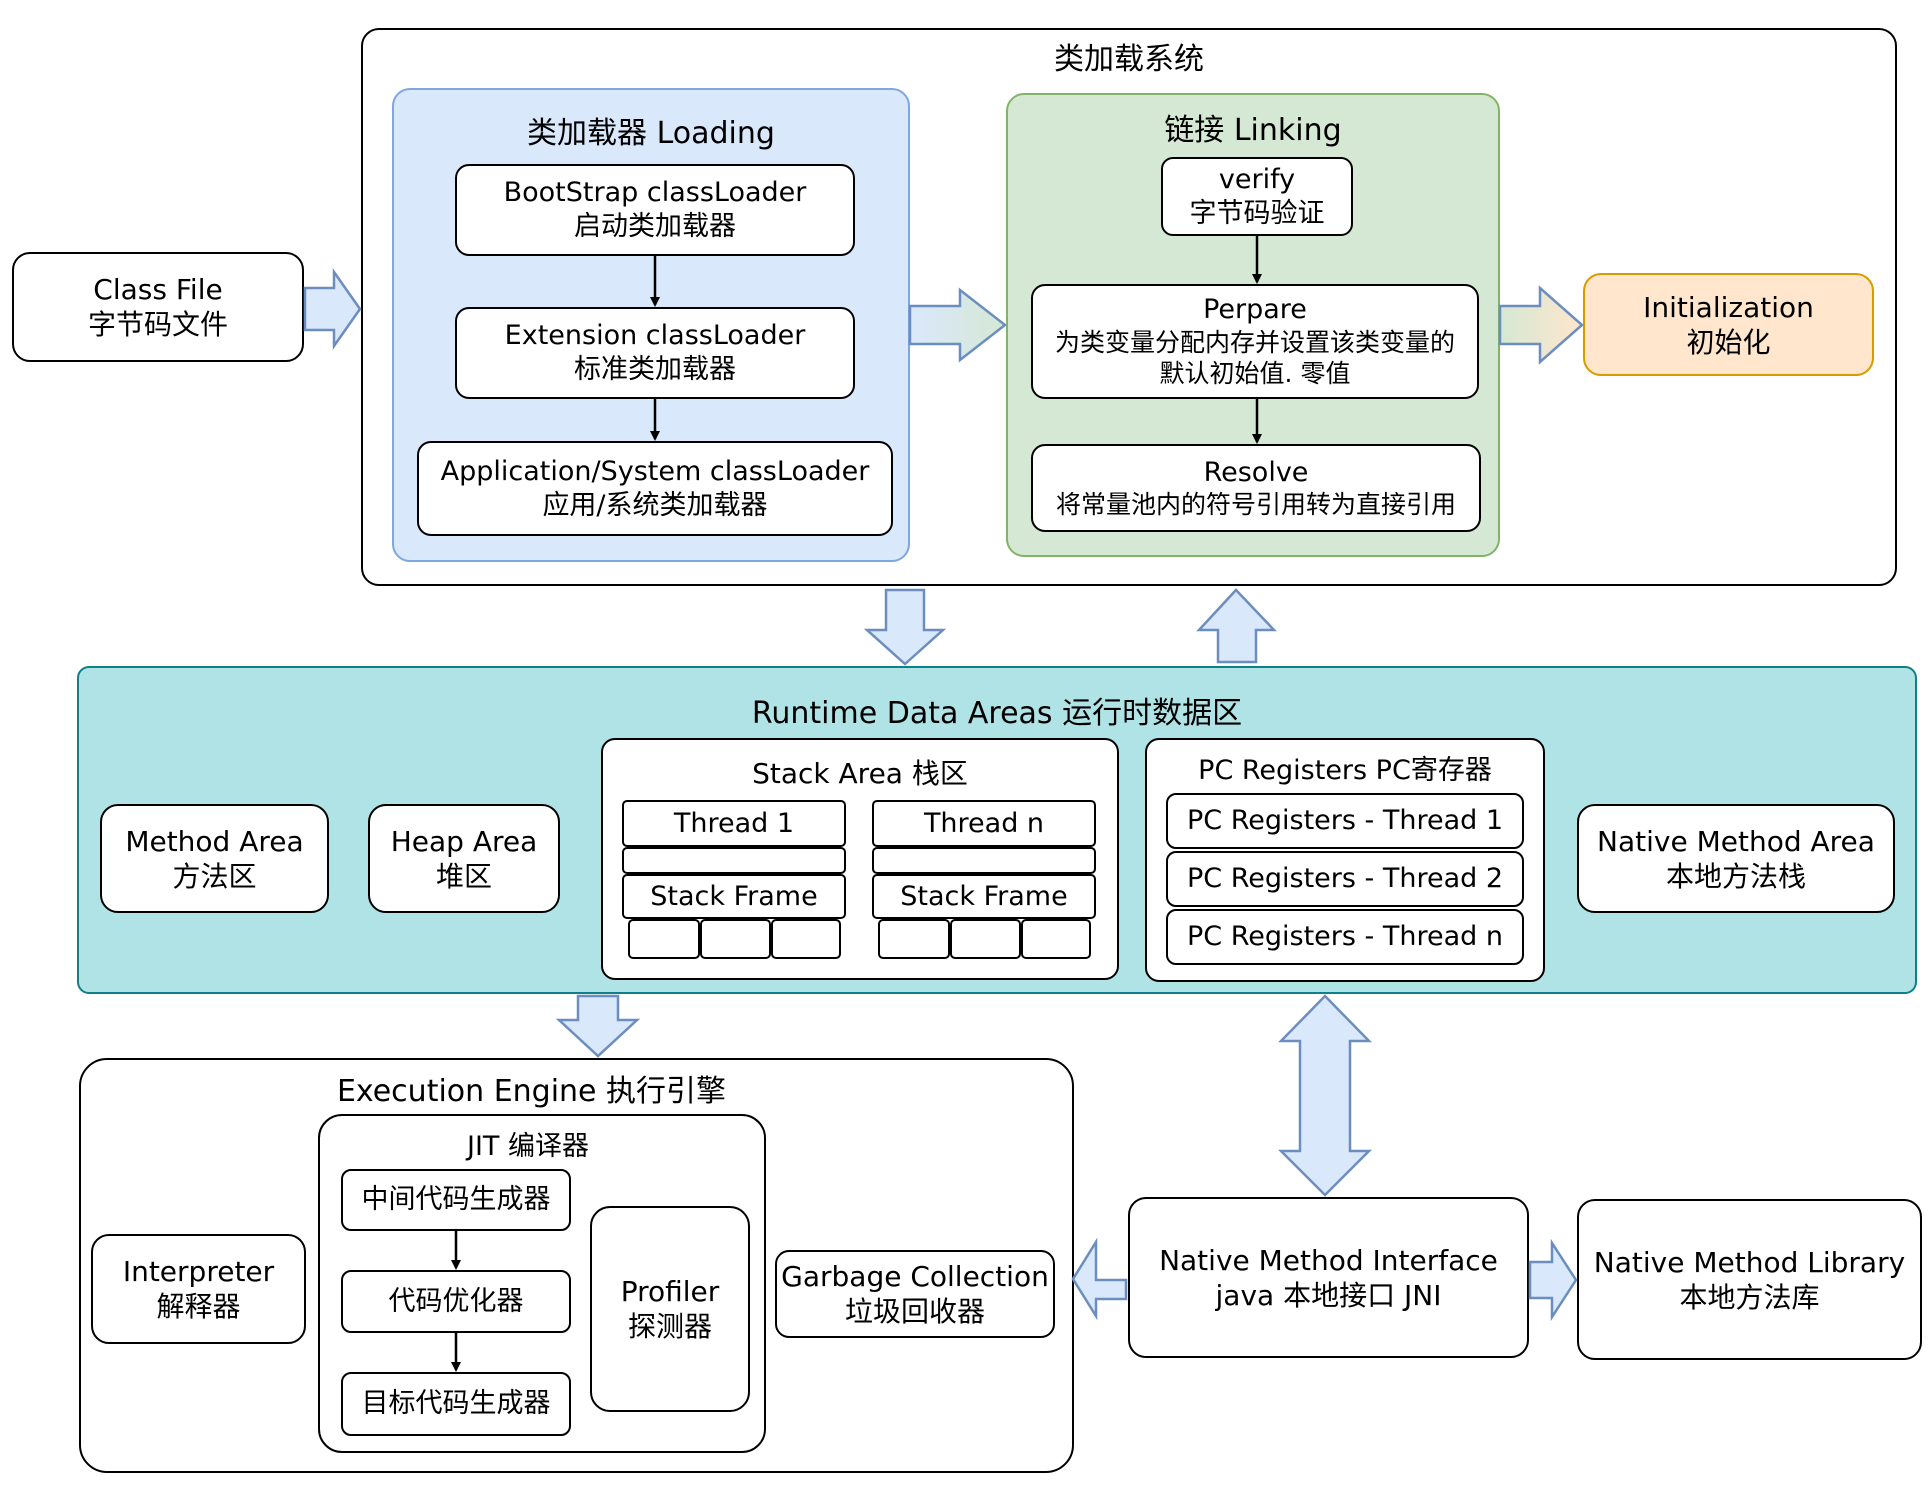 The width and height of the screenshot is (1932, 1498). Describe the element at coordinates (1553, 1280) in the screenshot. I see `arrow-native-interface-to-library` at that location.